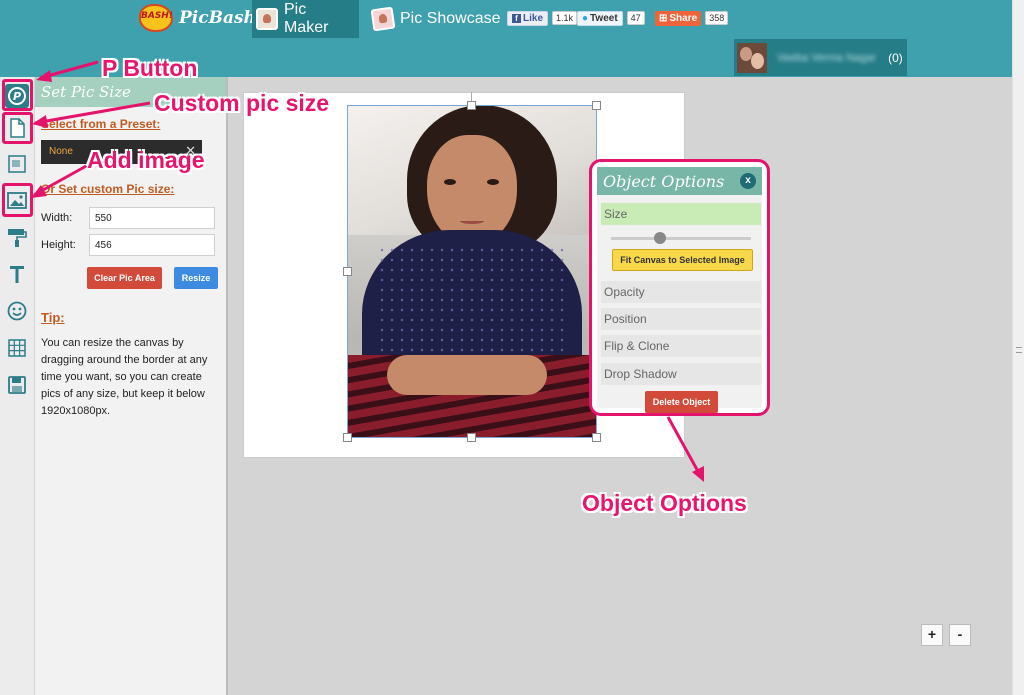  What do you see at coordinates (152, 218) in the screenshot?
I see `width-input` at bounding box center [152, 218].